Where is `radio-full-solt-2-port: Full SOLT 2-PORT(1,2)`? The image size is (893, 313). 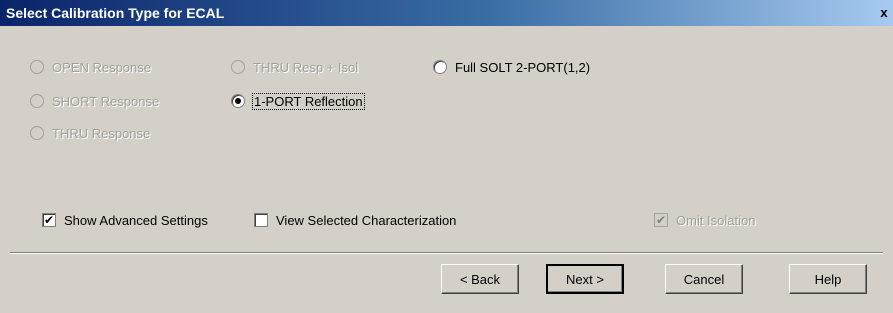 radio-full-solt-2-port: Full SOLT 2-PORT(1,2) is located at coordinates (511, 67).